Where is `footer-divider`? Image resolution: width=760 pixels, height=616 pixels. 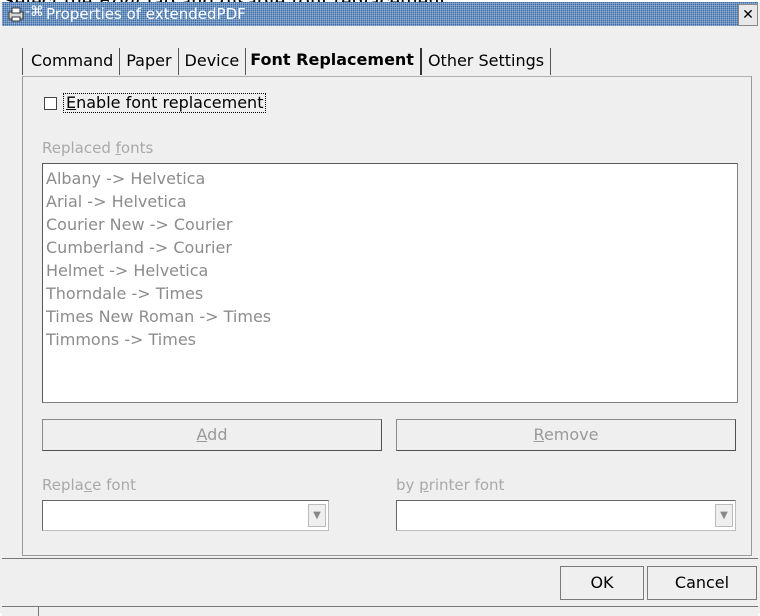
footer-divider is located at coordinates (380, 558).